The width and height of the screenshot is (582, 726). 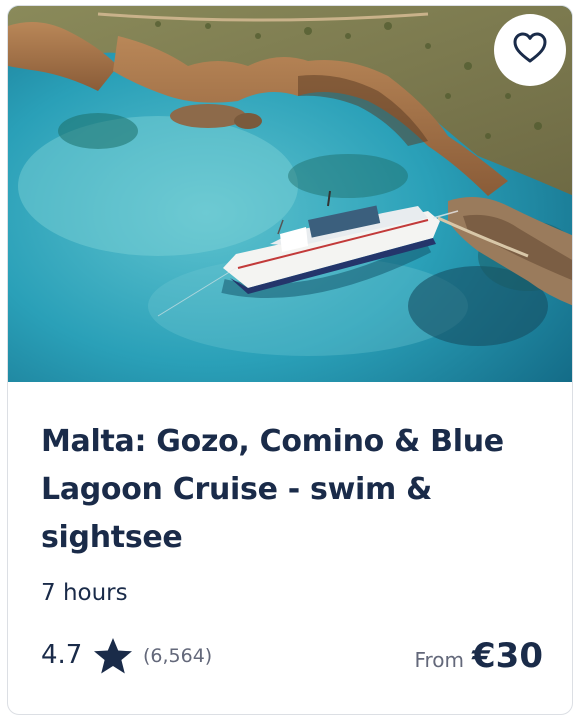 What do you see at coordinates (507, 656) in the screenshot?
I see `price-value: €30` at bounding box center [507, 656].